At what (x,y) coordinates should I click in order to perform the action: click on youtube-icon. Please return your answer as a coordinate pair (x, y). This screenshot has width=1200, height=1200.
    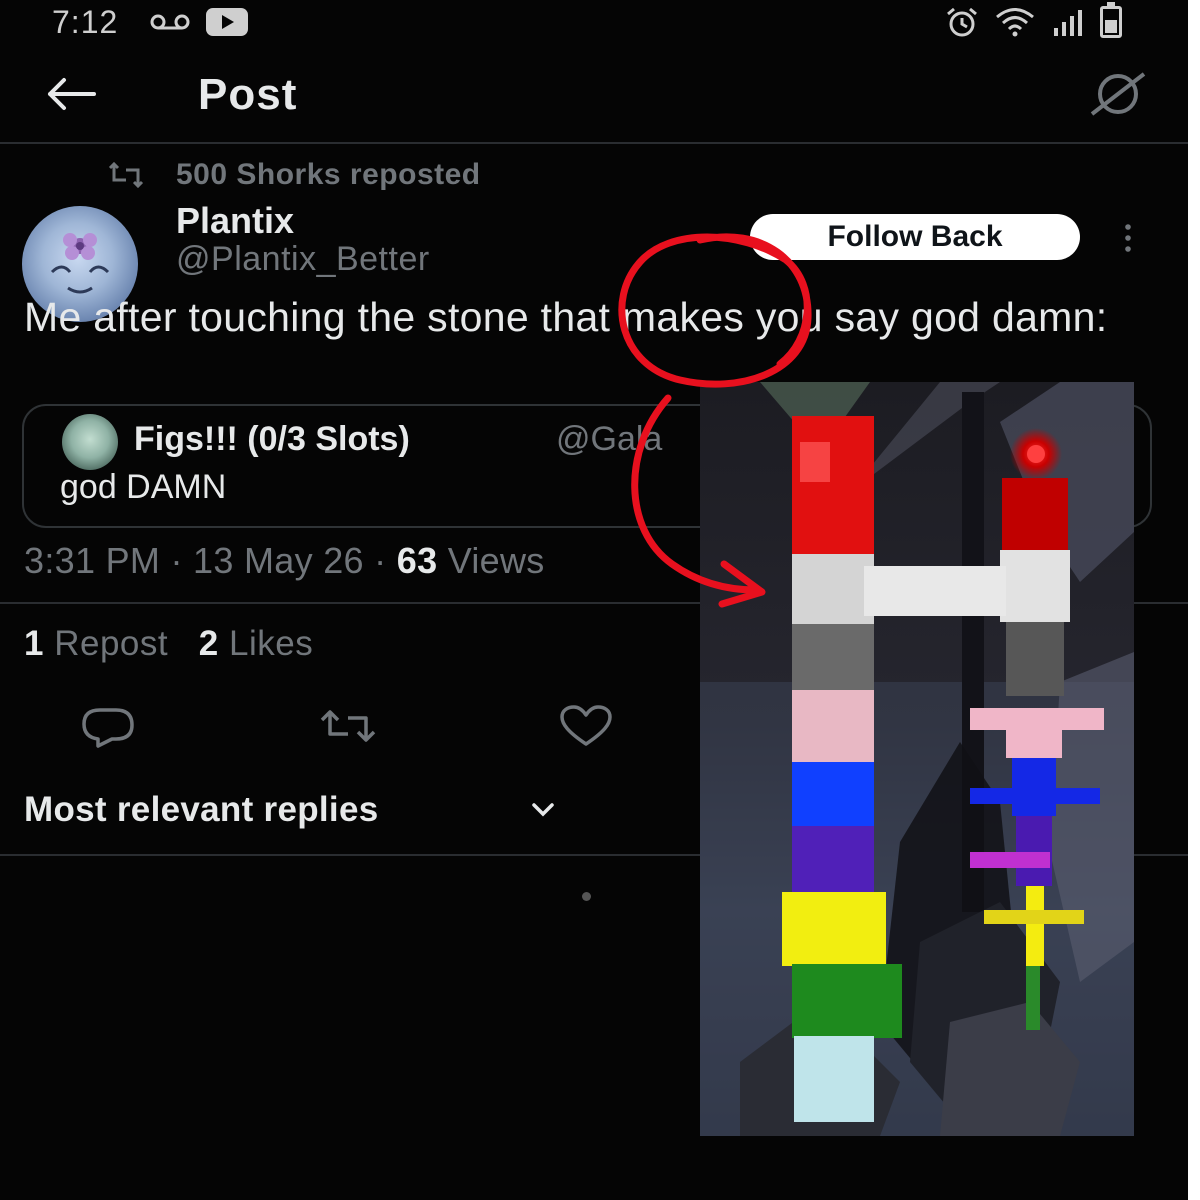
    Looking at the image, I should click on (227, 22).